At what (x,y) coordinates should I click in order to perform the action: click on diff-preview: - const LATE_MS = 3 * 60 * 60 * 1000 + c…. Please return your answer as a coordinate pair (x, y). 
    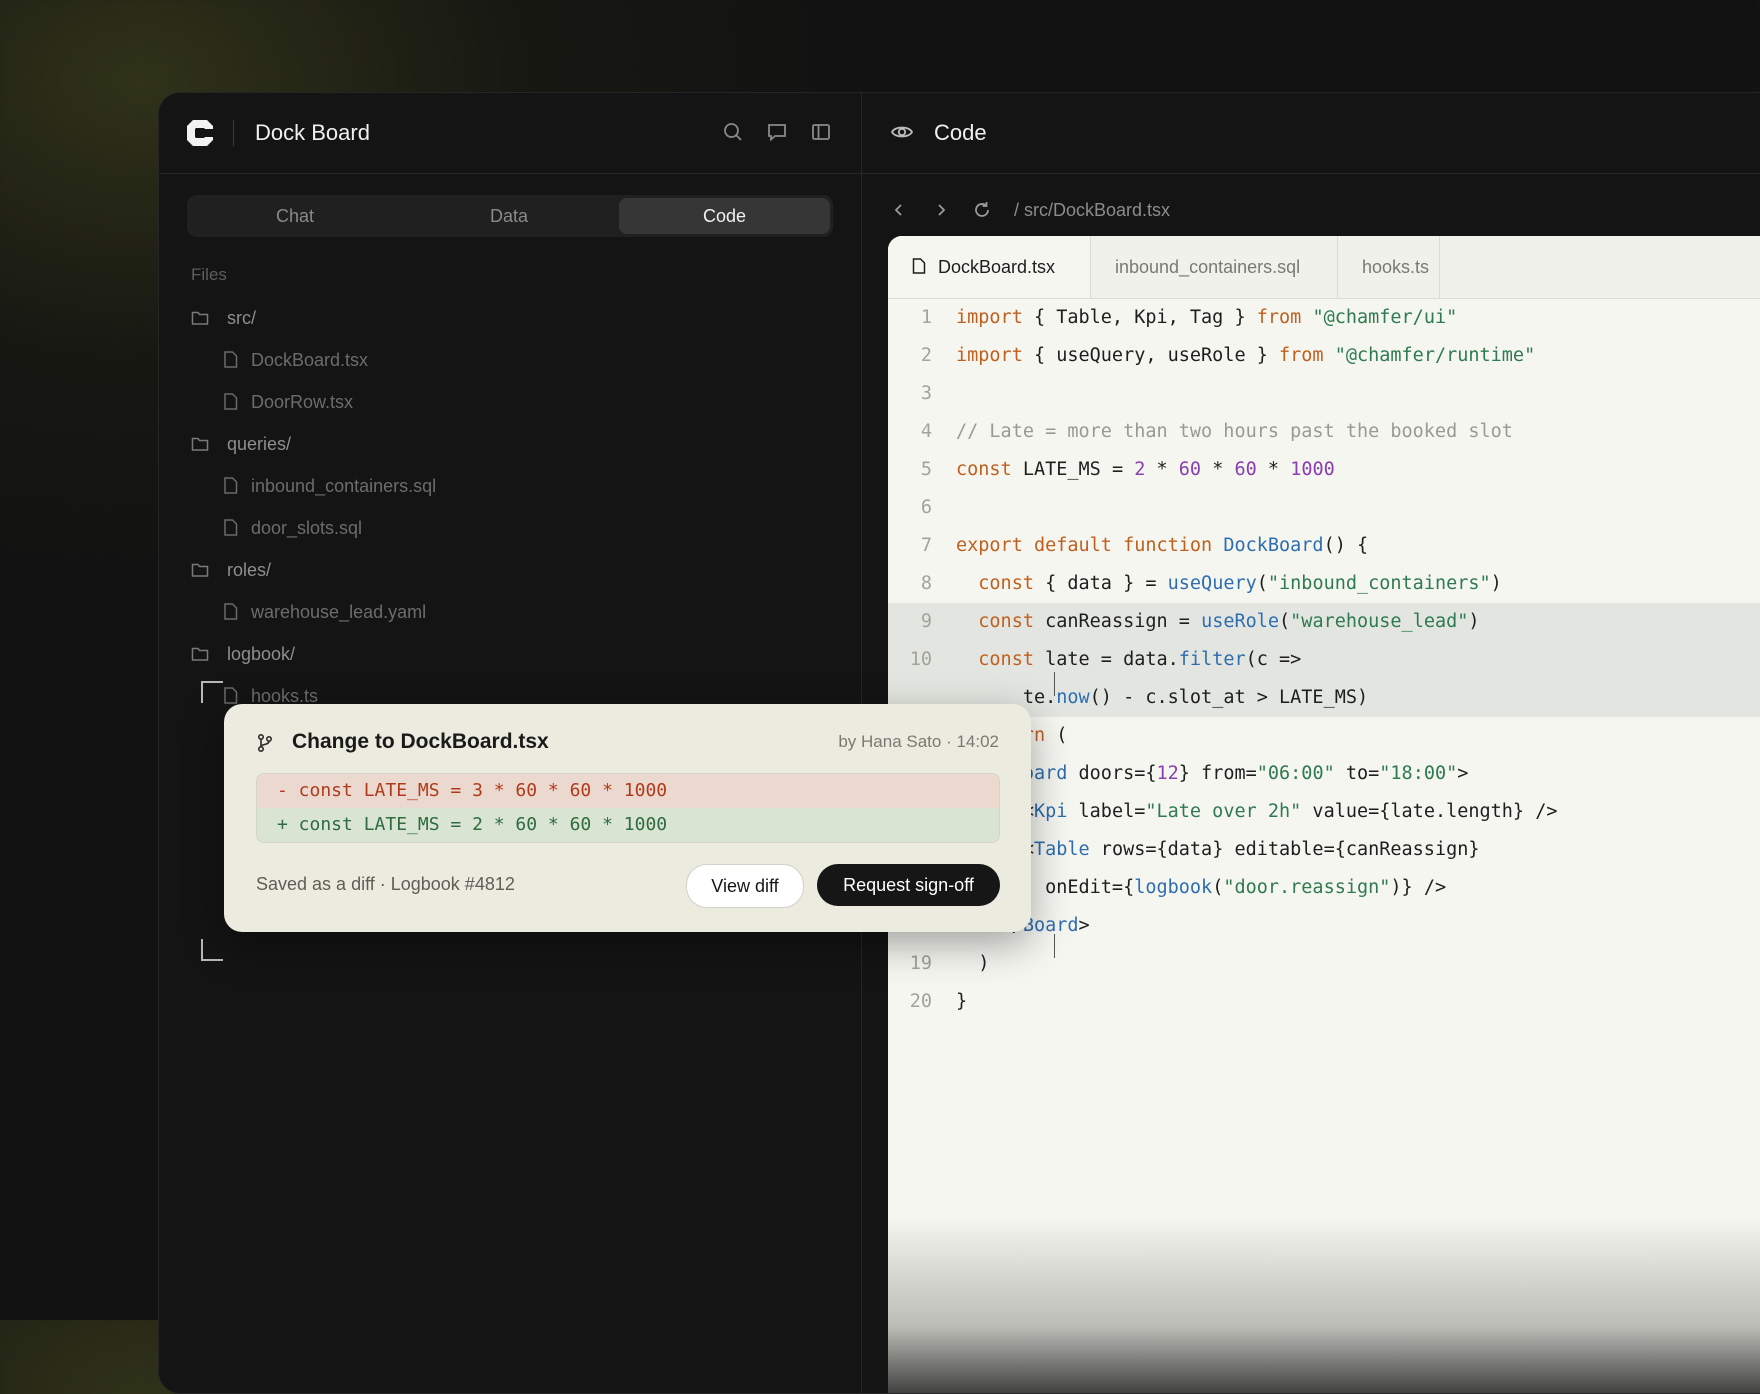
    Looking at the image, I should click on (628, 808).